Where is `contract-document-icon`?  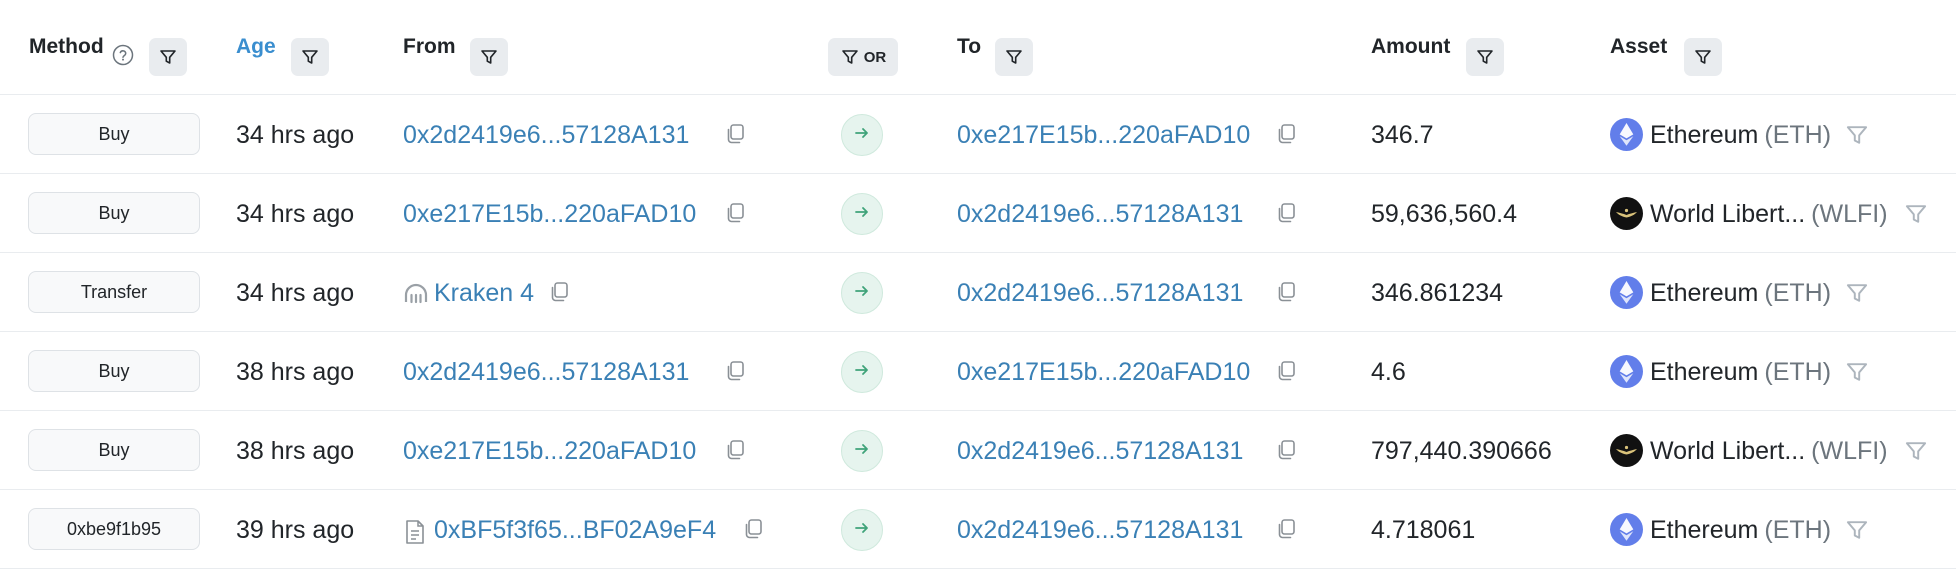
contract-document-icon is located at coordinates (415, 534).